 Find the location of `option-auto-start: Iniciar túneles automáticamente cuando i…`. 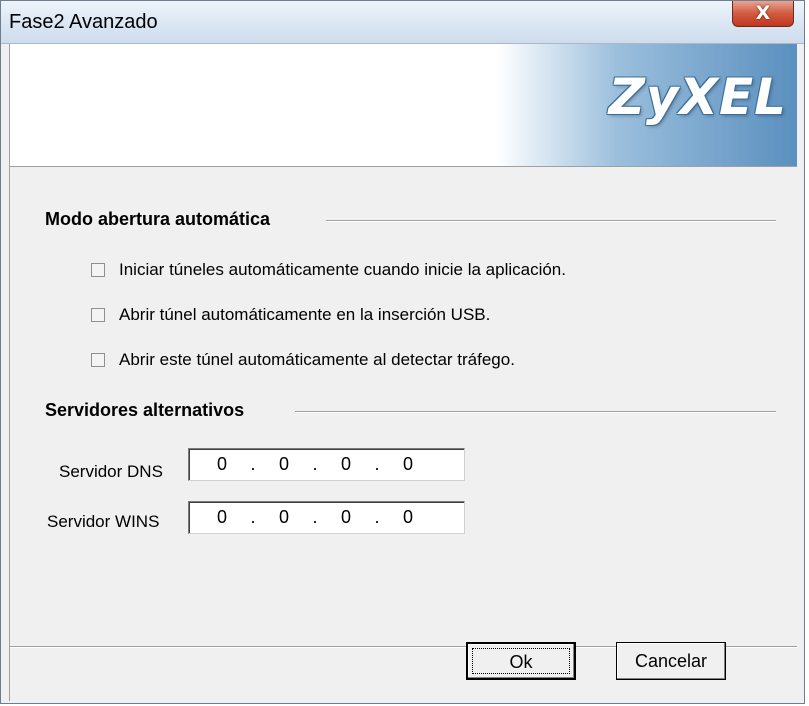

option-auto-start: Iniciar túneles automáticamente cuando i… is located at coordinates (328, 270).